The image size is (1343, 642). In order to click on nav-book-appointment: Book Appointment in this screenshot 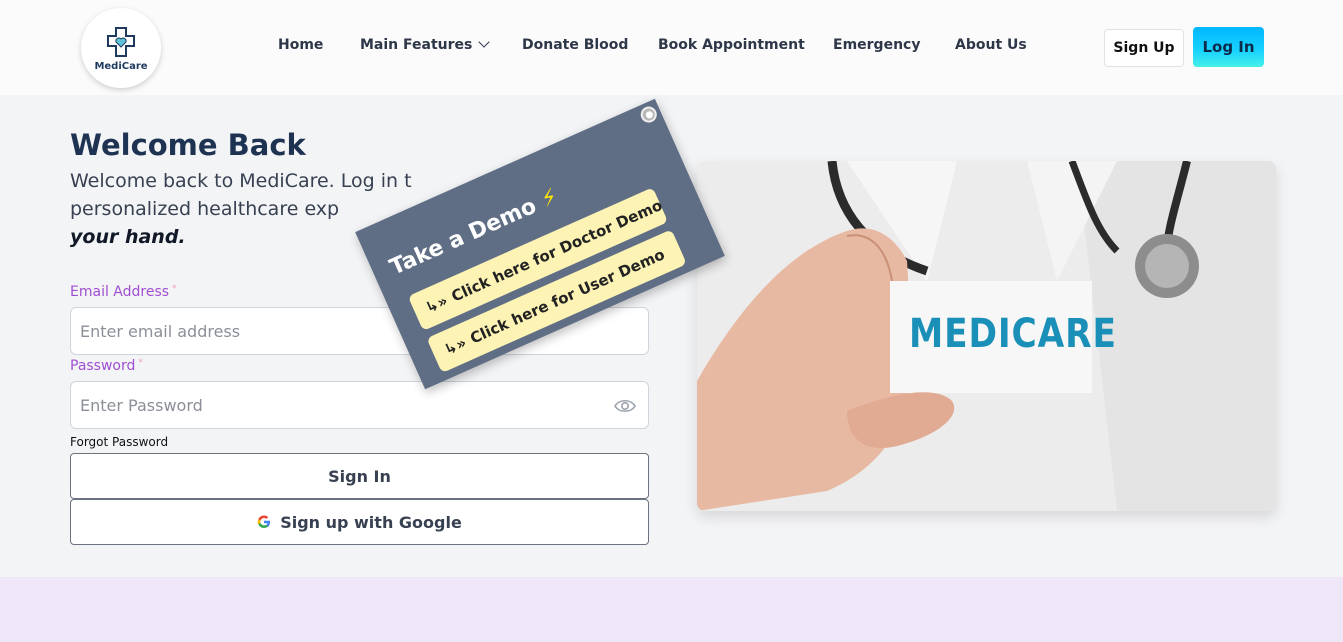, I will do `click(731, 45)`.